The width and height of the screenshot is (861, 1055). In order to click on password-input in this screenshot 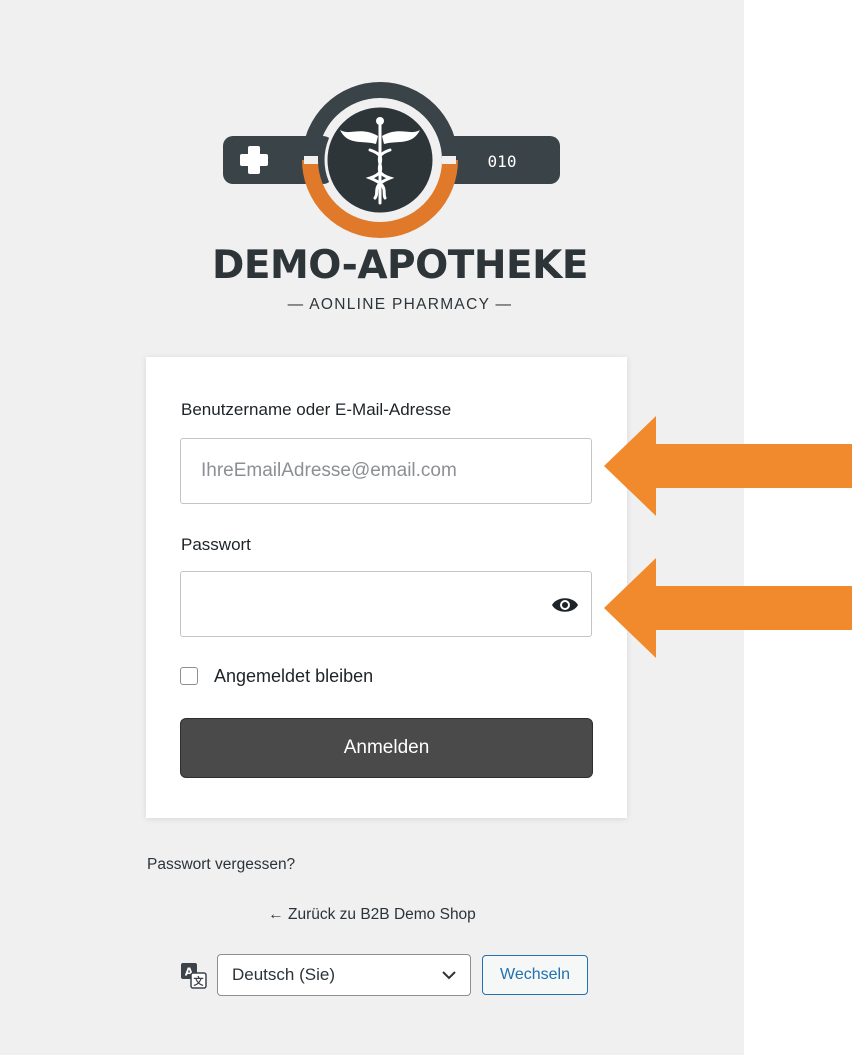, I will do `click(386, 604)`.